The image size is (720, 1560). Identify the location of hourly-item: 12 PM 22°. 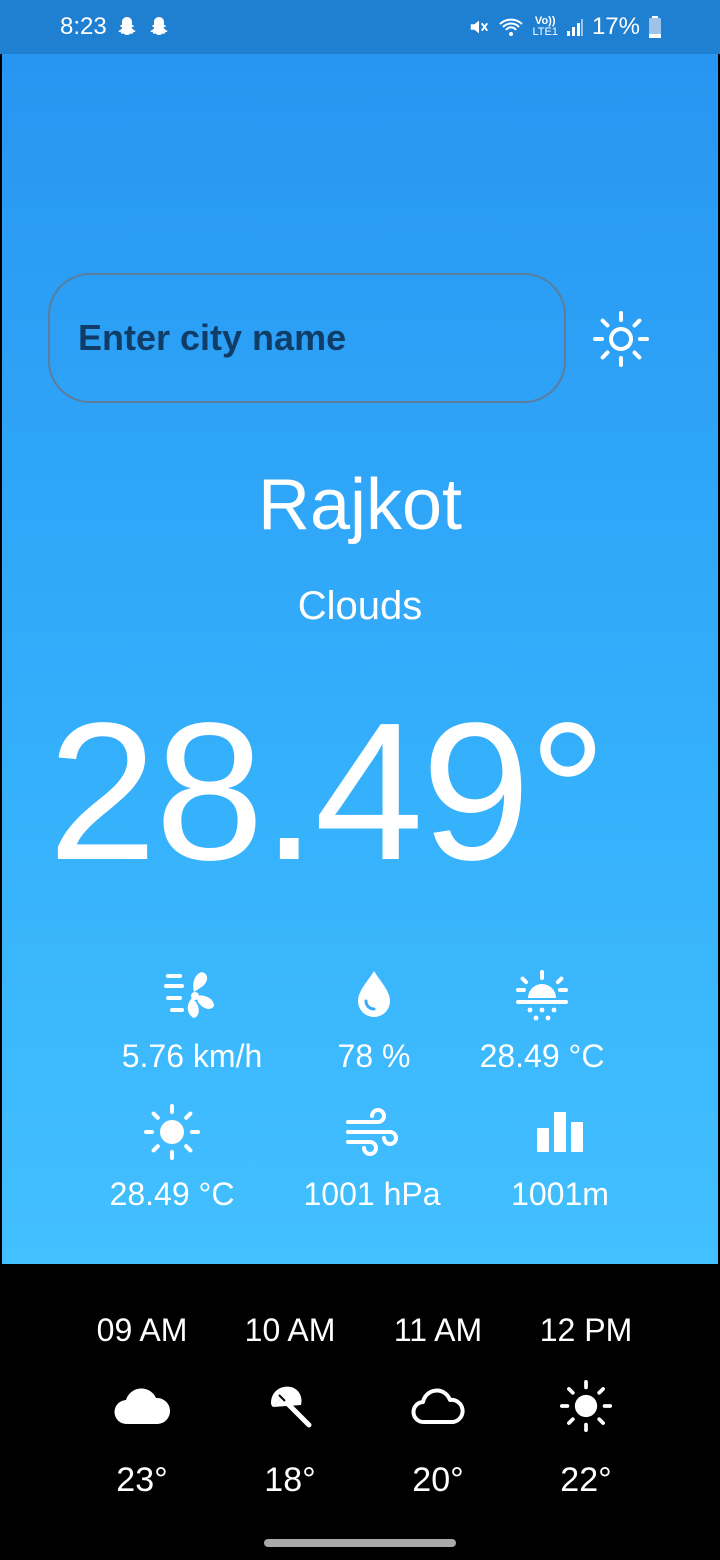
(586, 1406).